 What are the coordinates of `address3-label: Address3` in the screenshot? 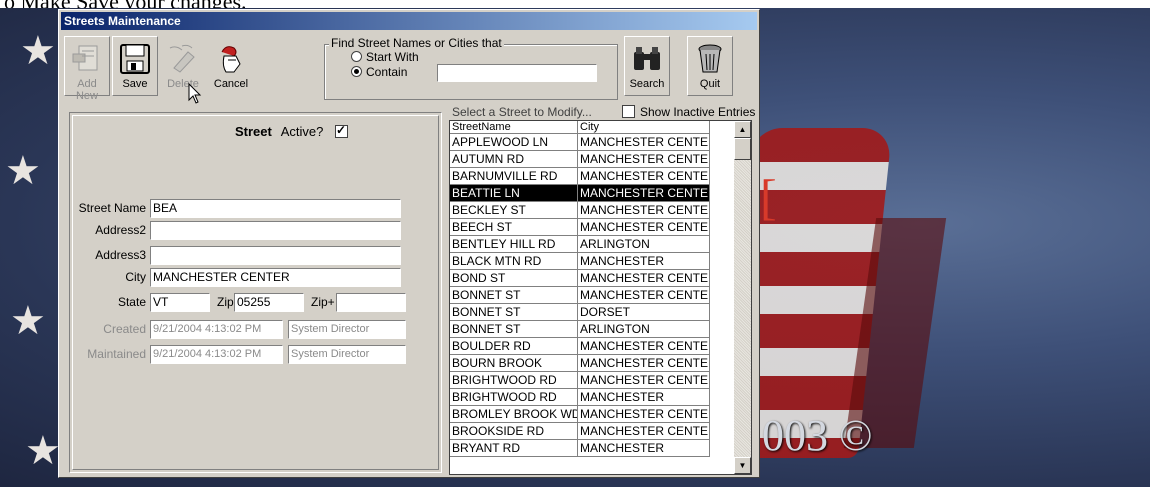 It's located at (120, 255).